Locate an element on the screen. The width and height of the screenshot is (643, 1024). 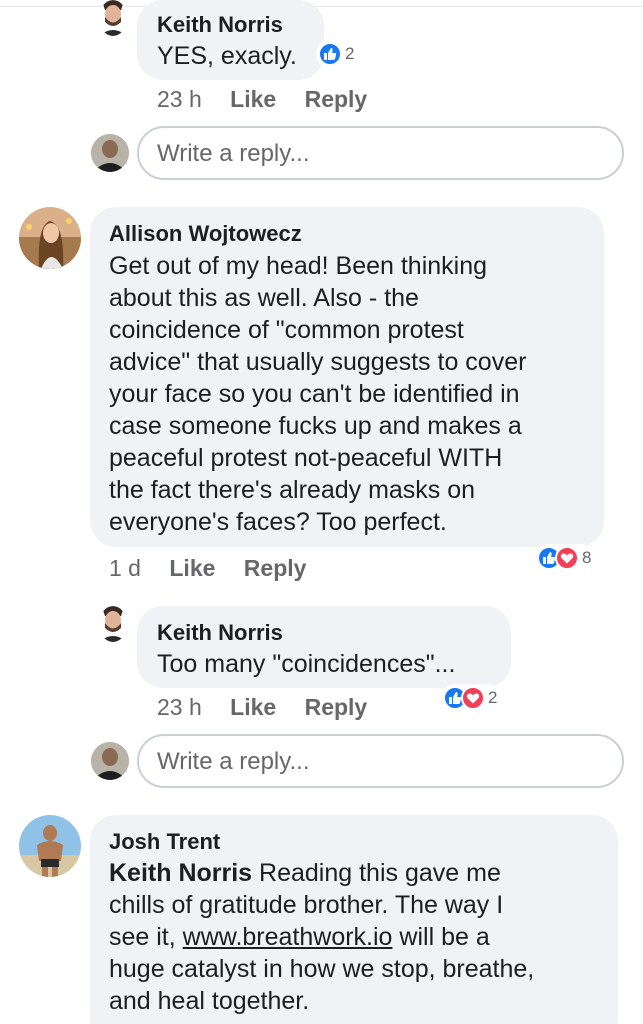
comment-line: Get out of my head! Been thinking is located at coordinates (298, 266).